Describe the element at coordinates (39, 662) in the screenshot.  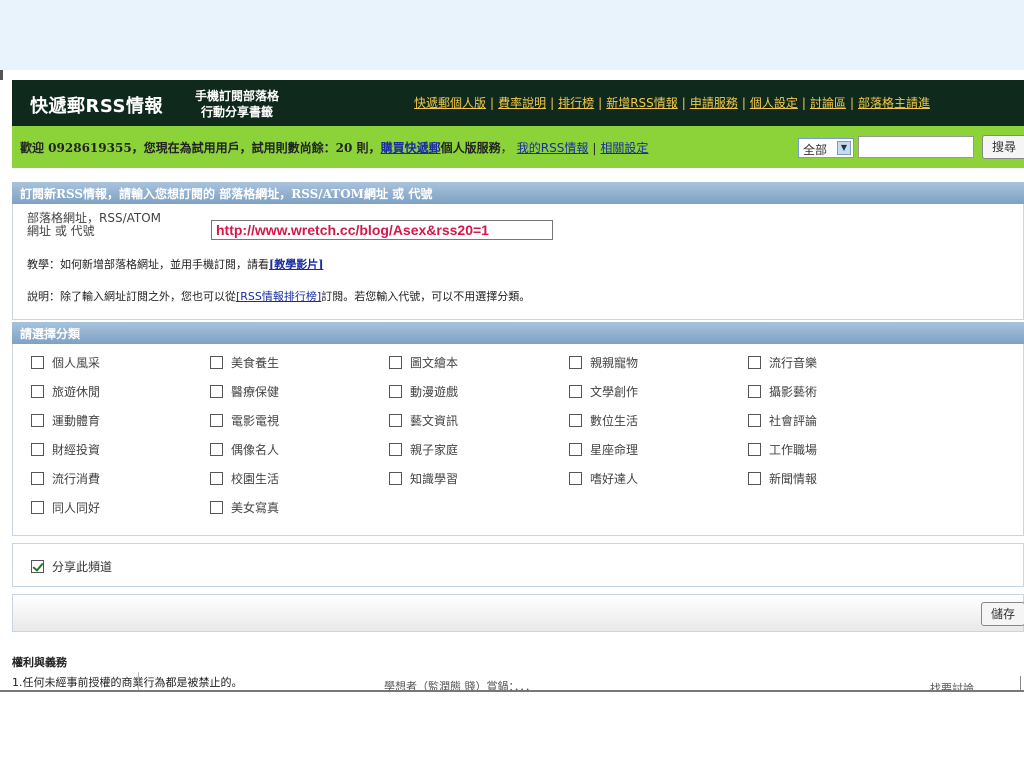
I see `rights-title: 權利與義務` at that location.